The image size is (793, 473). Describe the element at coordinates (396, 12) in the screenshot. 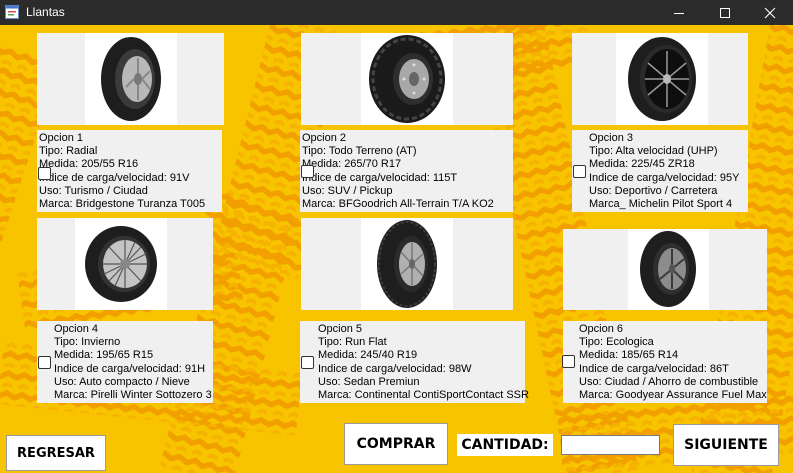

I see `title-bar: Llantas` at that location.